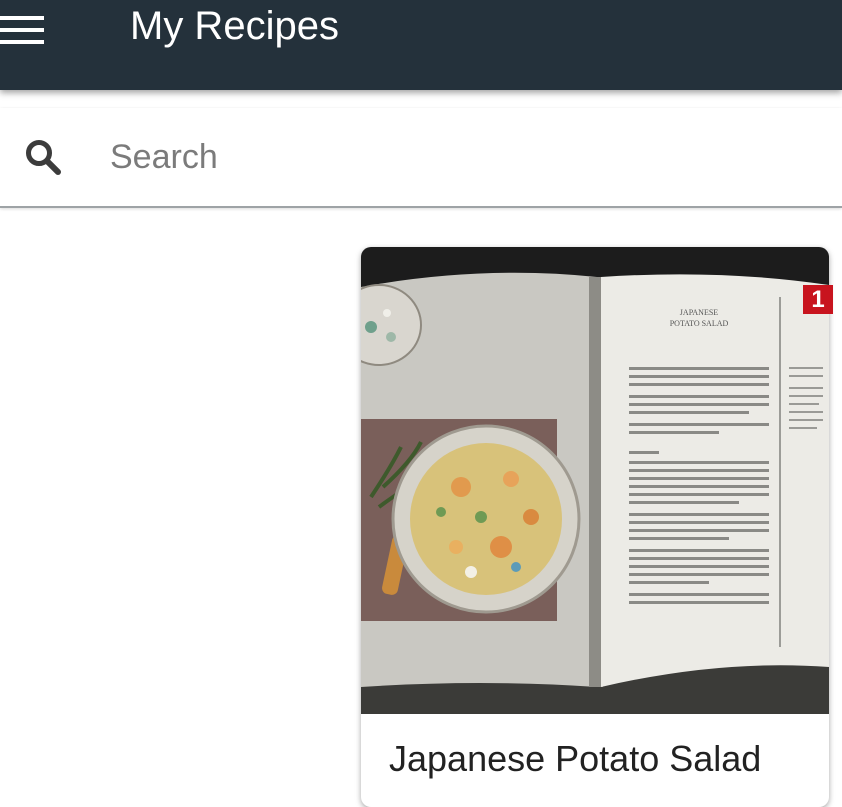  What do you see at coordinates (234, 26) in the screenshot?
I see `app-title: My Recipes` at bounding box center [234, 26].